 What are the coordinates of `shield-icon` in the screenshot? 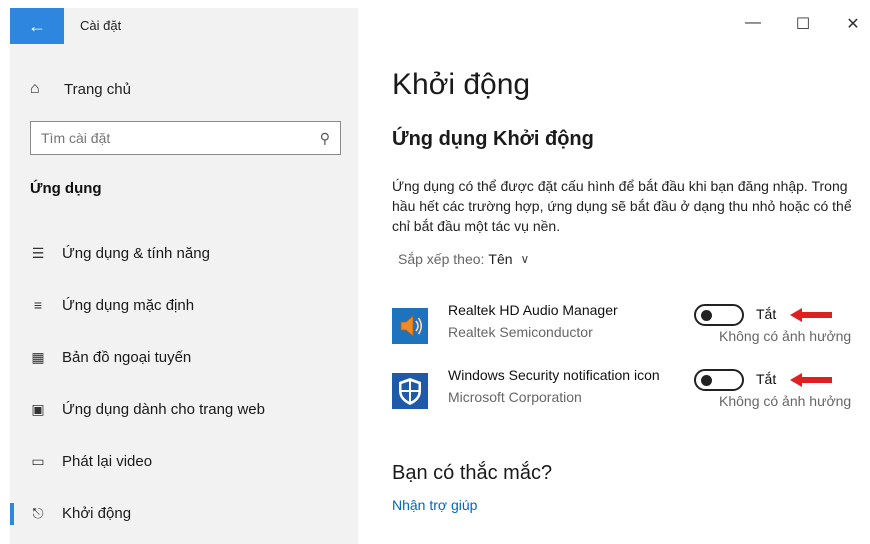 It's located at (410, 391).